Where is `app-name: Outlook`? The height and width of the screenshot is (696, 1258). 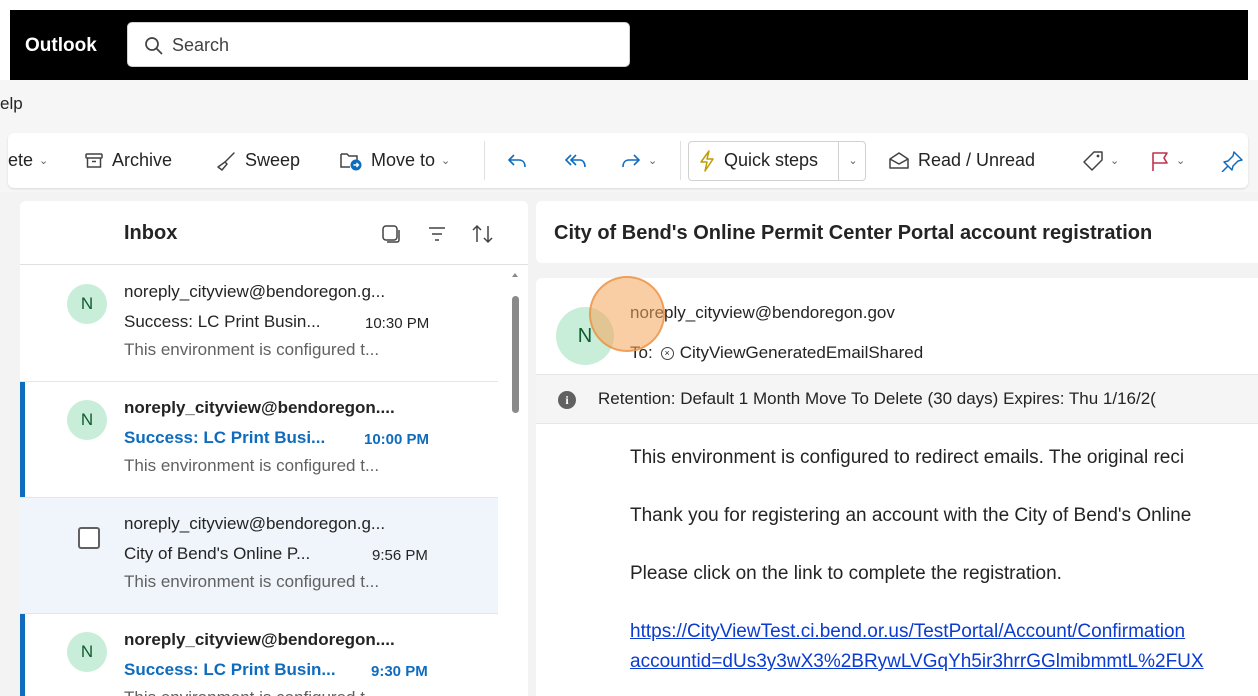 app-name: Outlook is located at coordinates (61, 46).